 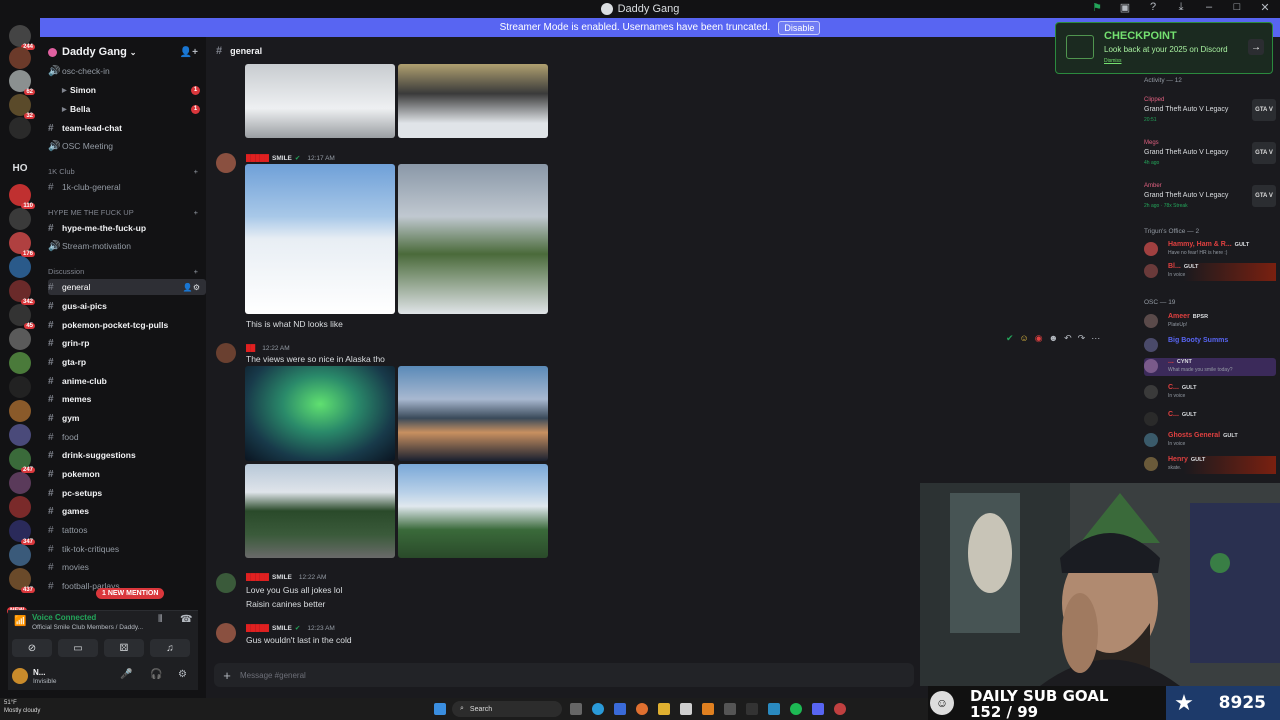 What do you see at coordinates (127, 325) in the screenshot?
I see `channel-pokemon-pocket: # pokemon-pocket-tcg-pulls` at bounding box center [127, 325].